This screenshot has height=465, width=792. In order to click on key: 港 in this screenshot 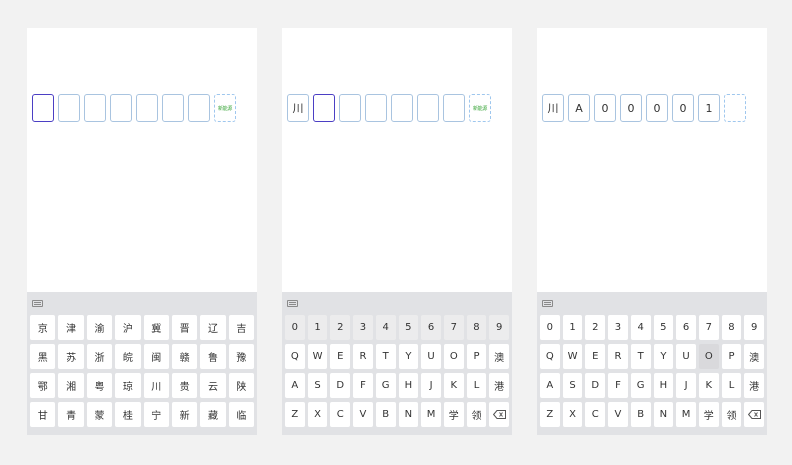, I will do `click(754, 385)`.